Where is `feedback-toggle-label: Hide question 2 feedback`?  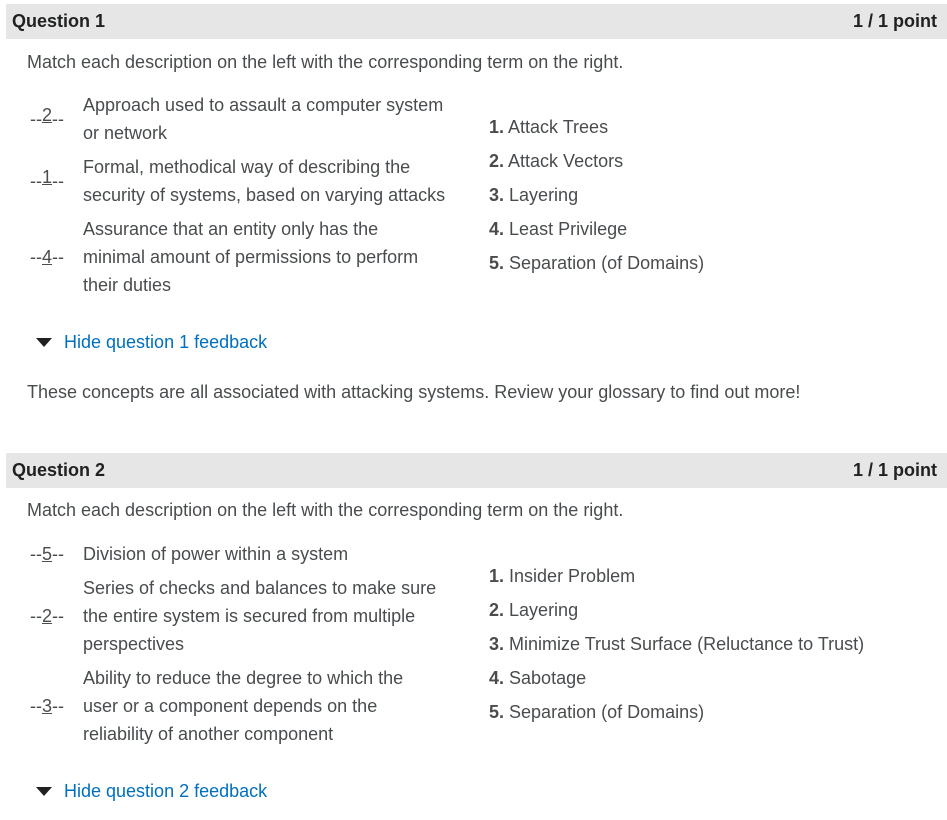
feedback-toggle-label: Hide question 2 feedback is located at coordinates (165, 791).